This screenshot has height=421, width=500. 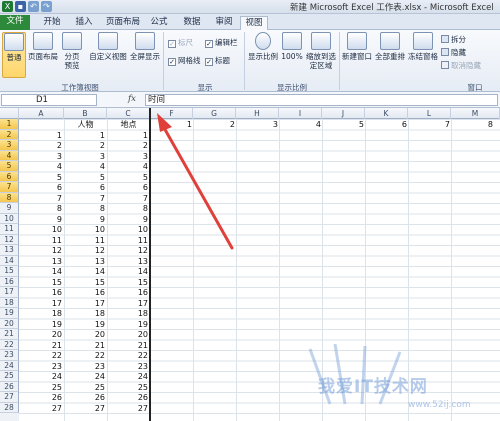 I want to click on row-header-14: 14, so click(x=9, y=260).